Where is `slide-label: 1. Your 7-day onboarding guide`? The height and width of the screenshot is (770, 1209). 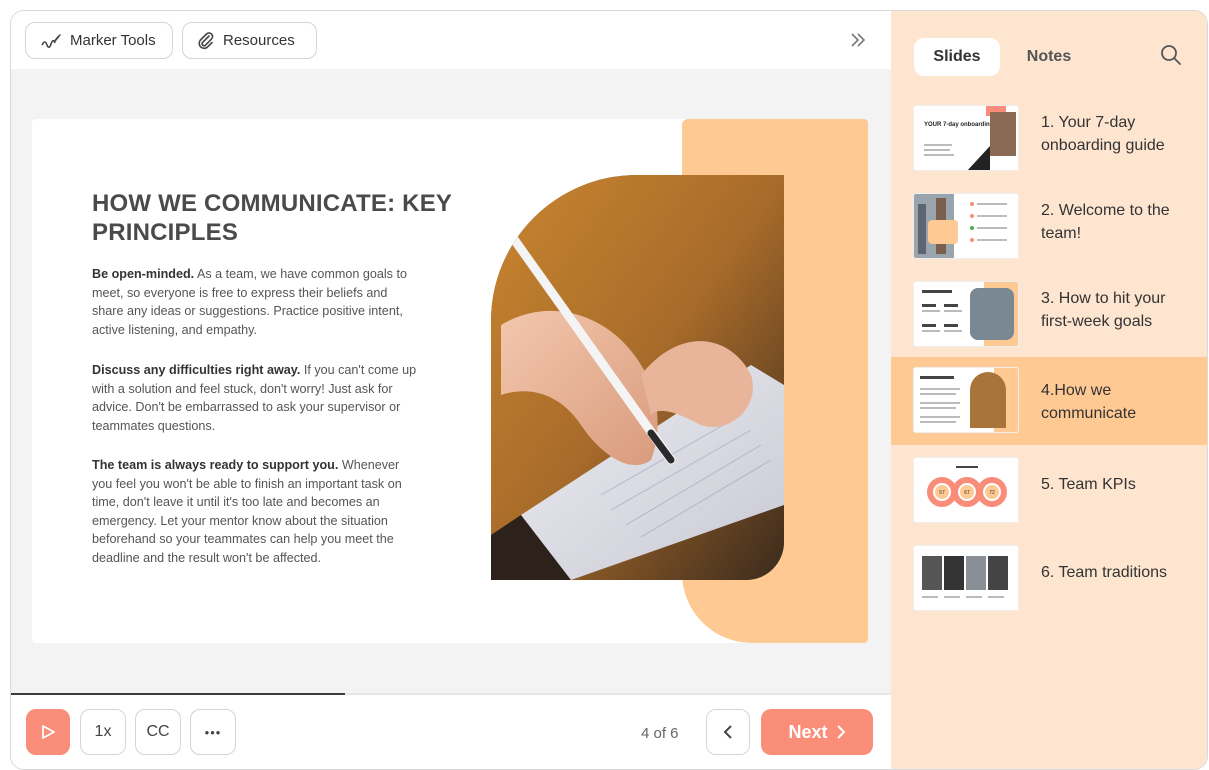
slide-label: 1. Your 7-day onboarding guide is located at coordinates (1103, 134).